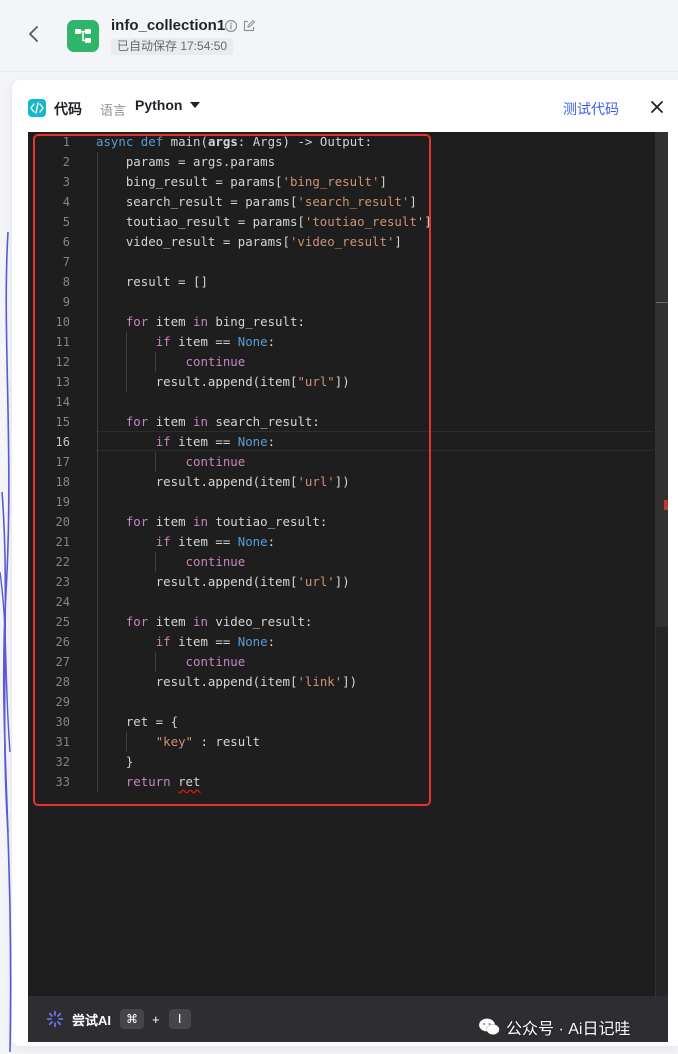 This screenshot has width=678, height=1054. What do you see at coordinates (341, 402) in the screenshot?
I see `code-line: 14` at bounding box center [341, 402].